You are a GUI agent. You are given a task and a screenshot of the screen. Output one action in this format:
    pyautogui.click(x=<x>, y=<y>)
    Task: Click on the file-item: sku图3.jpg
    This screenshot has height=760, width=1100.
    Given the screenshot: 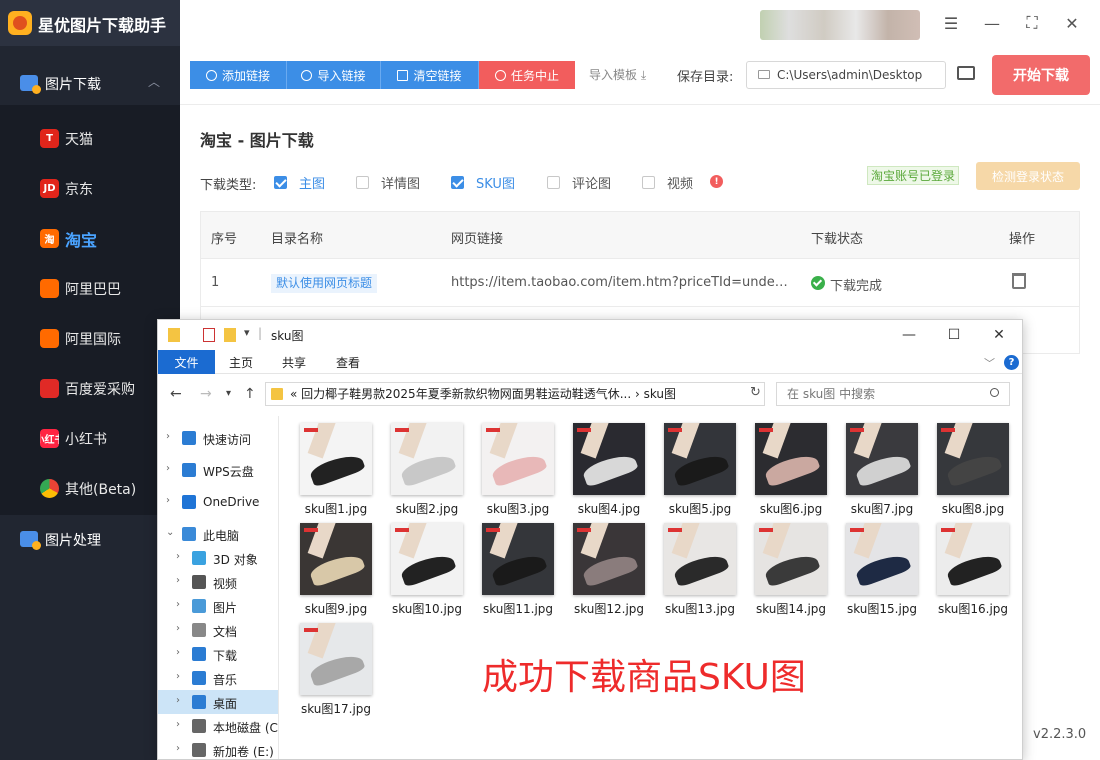 What is the action you would take?
    pyautogui.click(x=518, y=468)
    